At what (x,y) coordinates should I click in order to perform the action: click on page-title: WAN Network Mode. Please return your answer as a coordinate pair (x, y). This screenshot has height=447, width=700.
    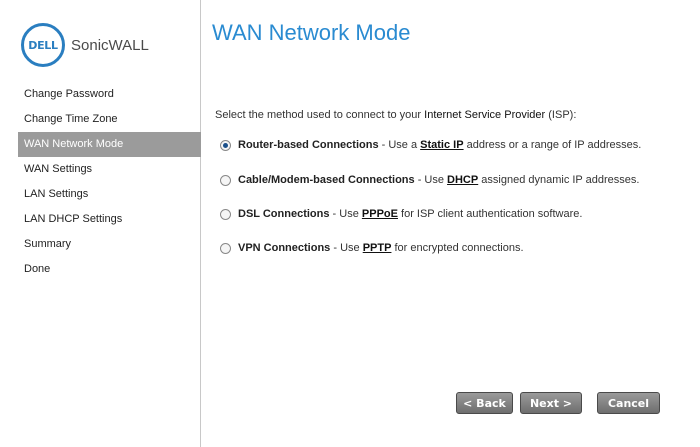
    Looking at the image, I should click on (311, 32).